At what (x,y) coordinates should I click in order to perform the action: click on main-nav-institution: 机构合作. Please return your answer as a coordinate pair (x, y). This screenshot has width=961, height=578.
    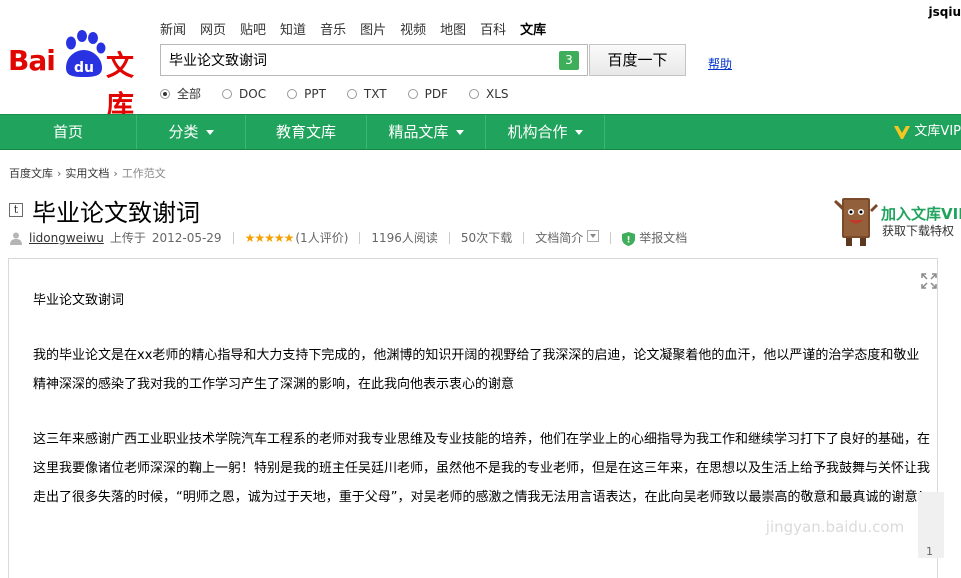
    Looking at the image, I should click on (545, 132).